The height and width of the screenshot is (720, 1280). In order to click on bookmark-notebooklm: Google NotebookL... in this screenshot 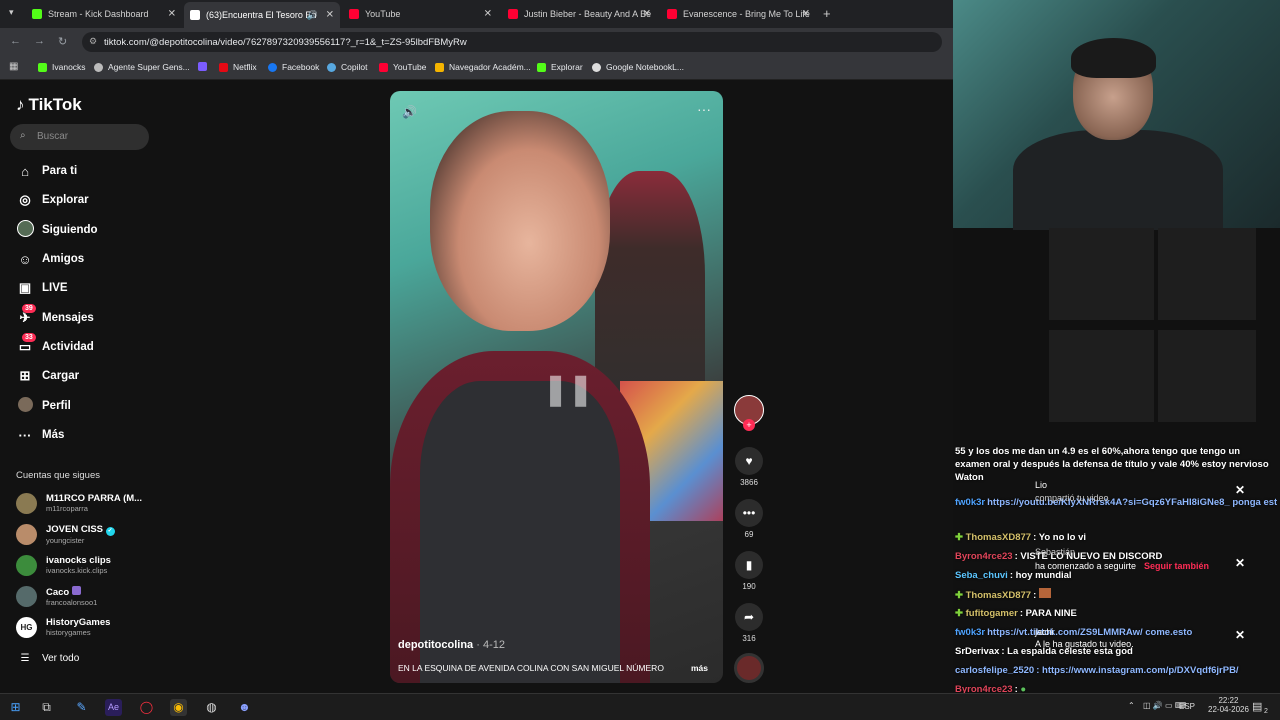, I will do `click(638, 67)`.